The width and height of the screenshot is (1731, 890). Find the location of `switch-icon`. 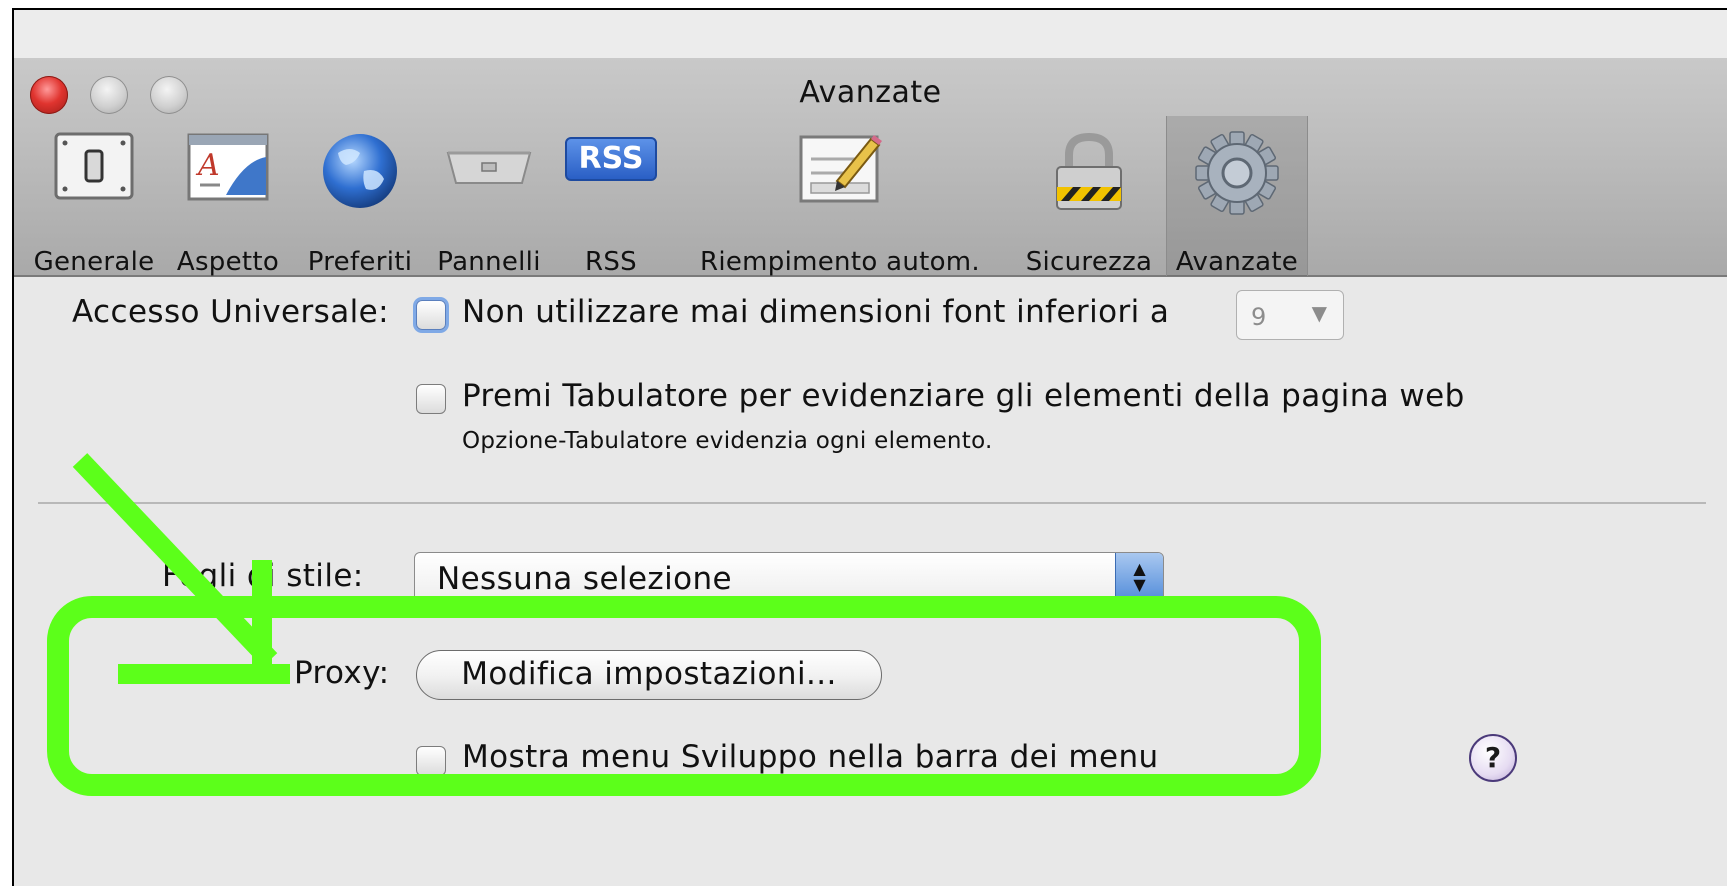

switch-icon is located at coordinates (94, 168).